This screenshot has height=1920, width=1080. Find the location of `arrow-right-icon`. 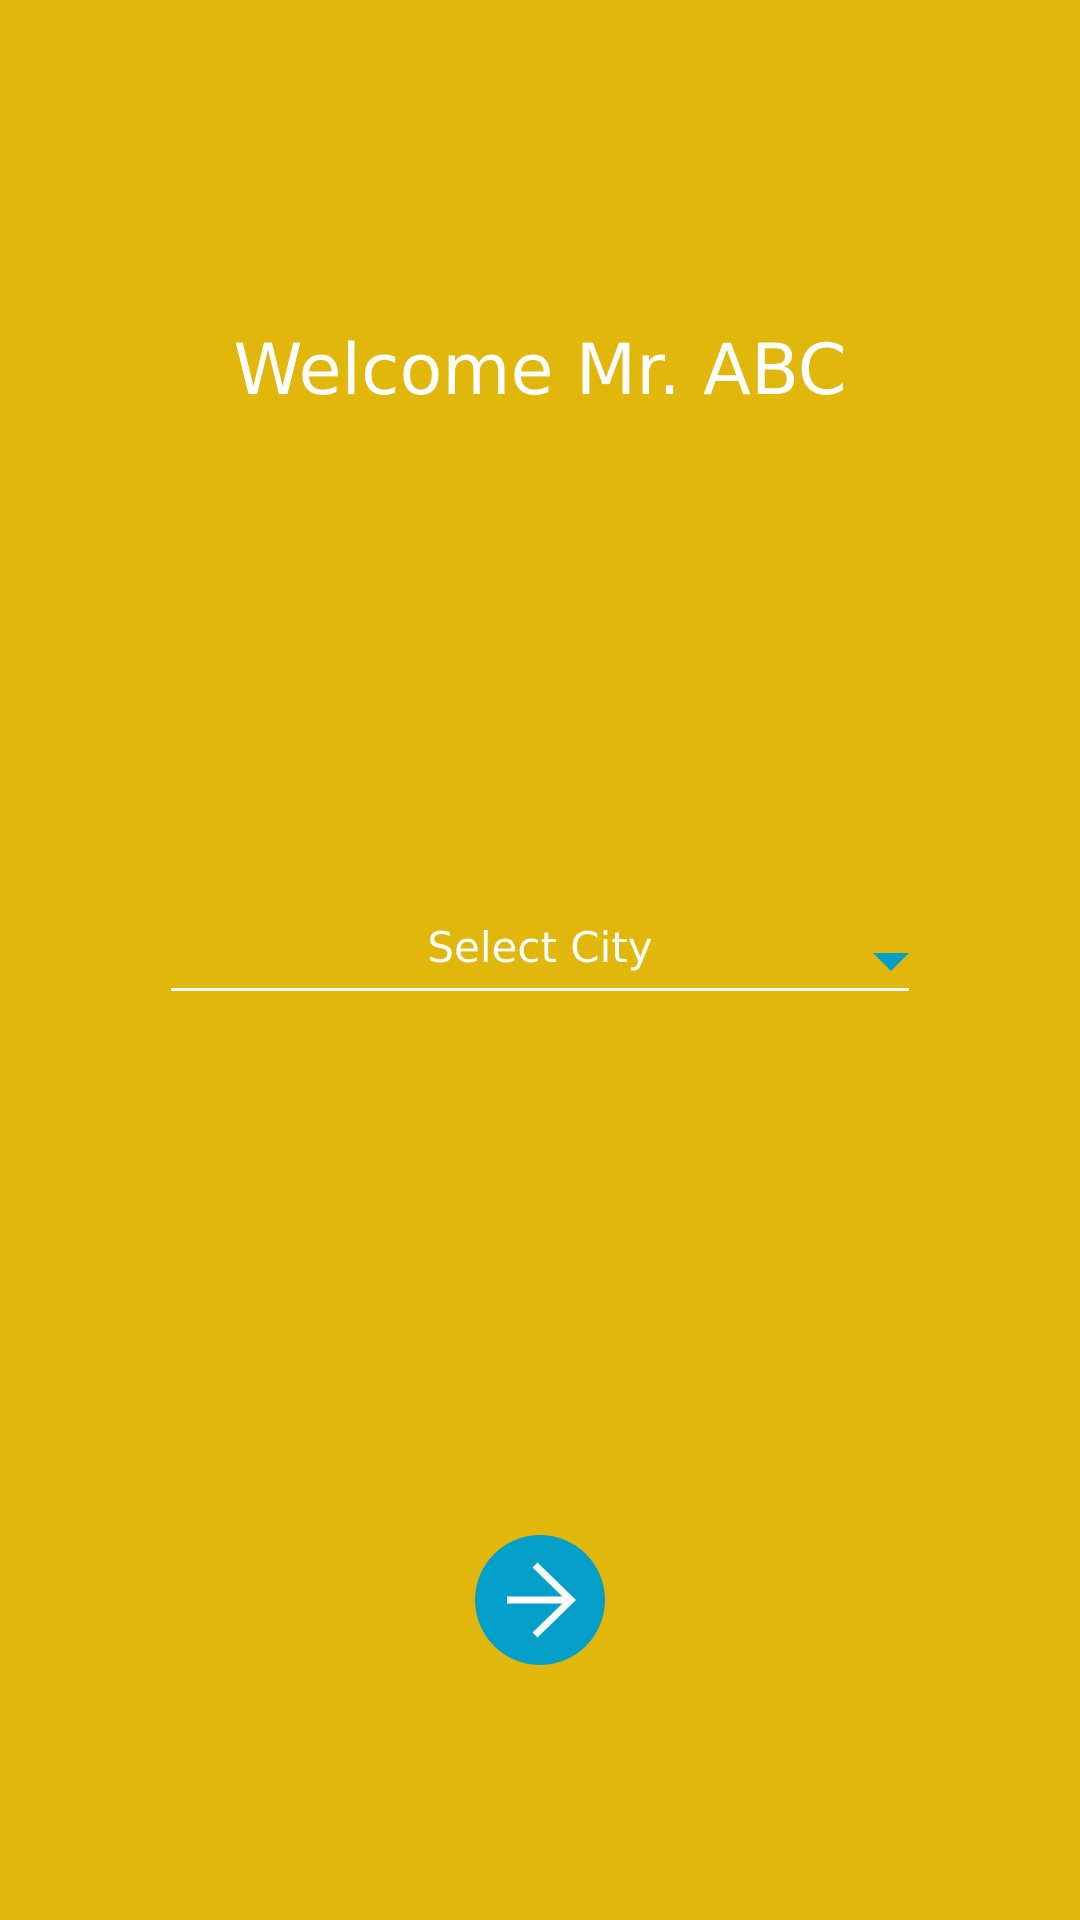

arrow-right-icon is located at coordinates (542, 1600).